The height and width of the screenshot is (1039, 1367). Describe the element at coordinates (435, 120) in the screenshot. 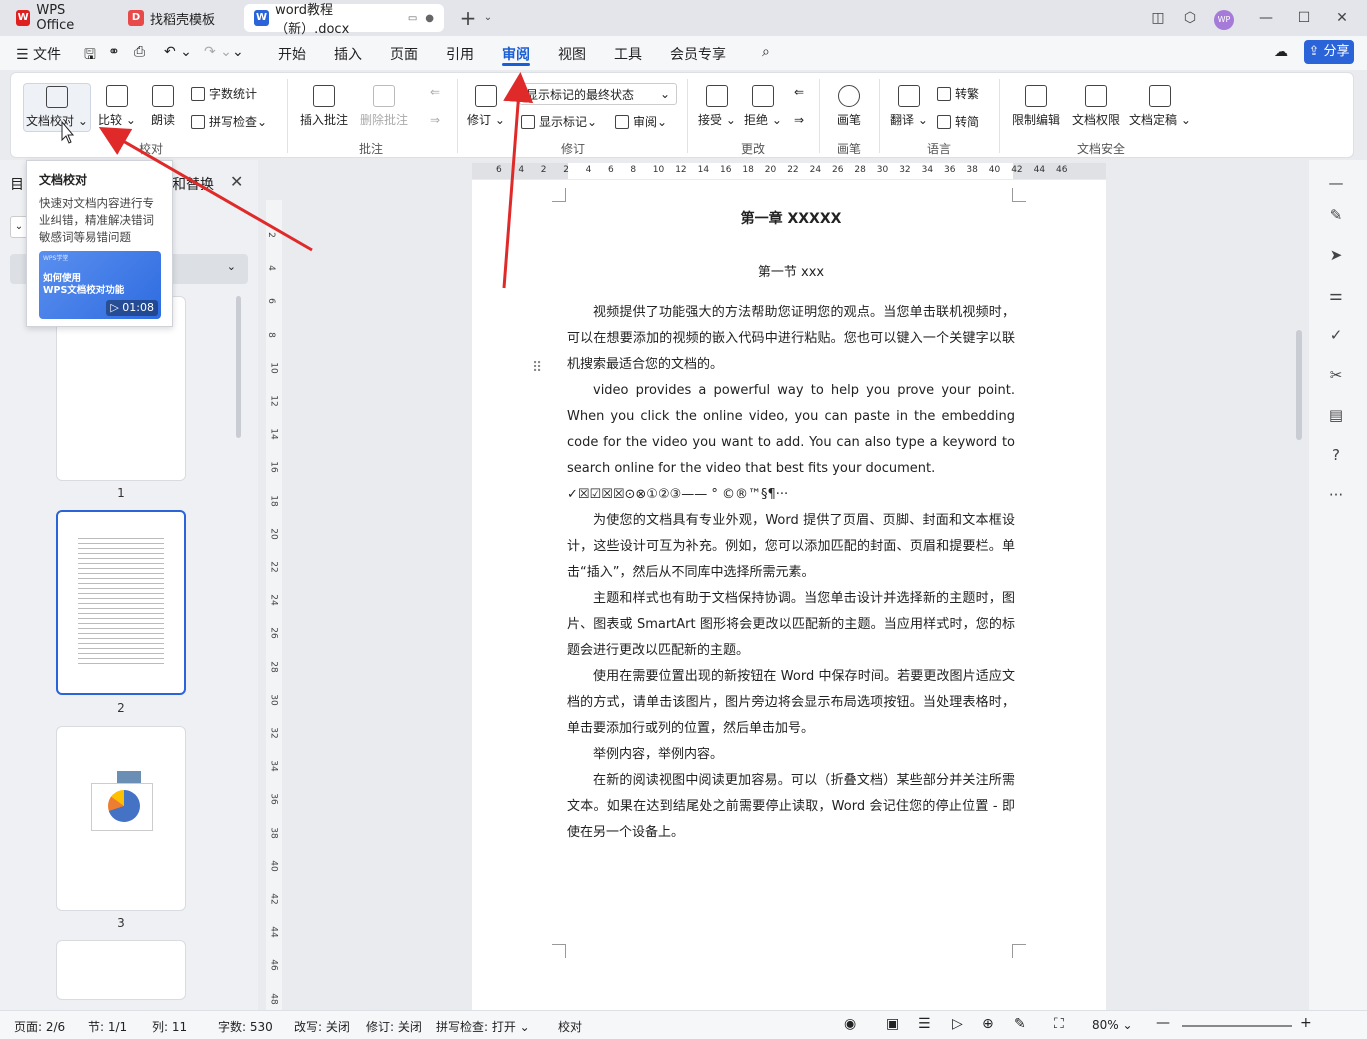

I see `next-comment-icon: ⇒` at that location.